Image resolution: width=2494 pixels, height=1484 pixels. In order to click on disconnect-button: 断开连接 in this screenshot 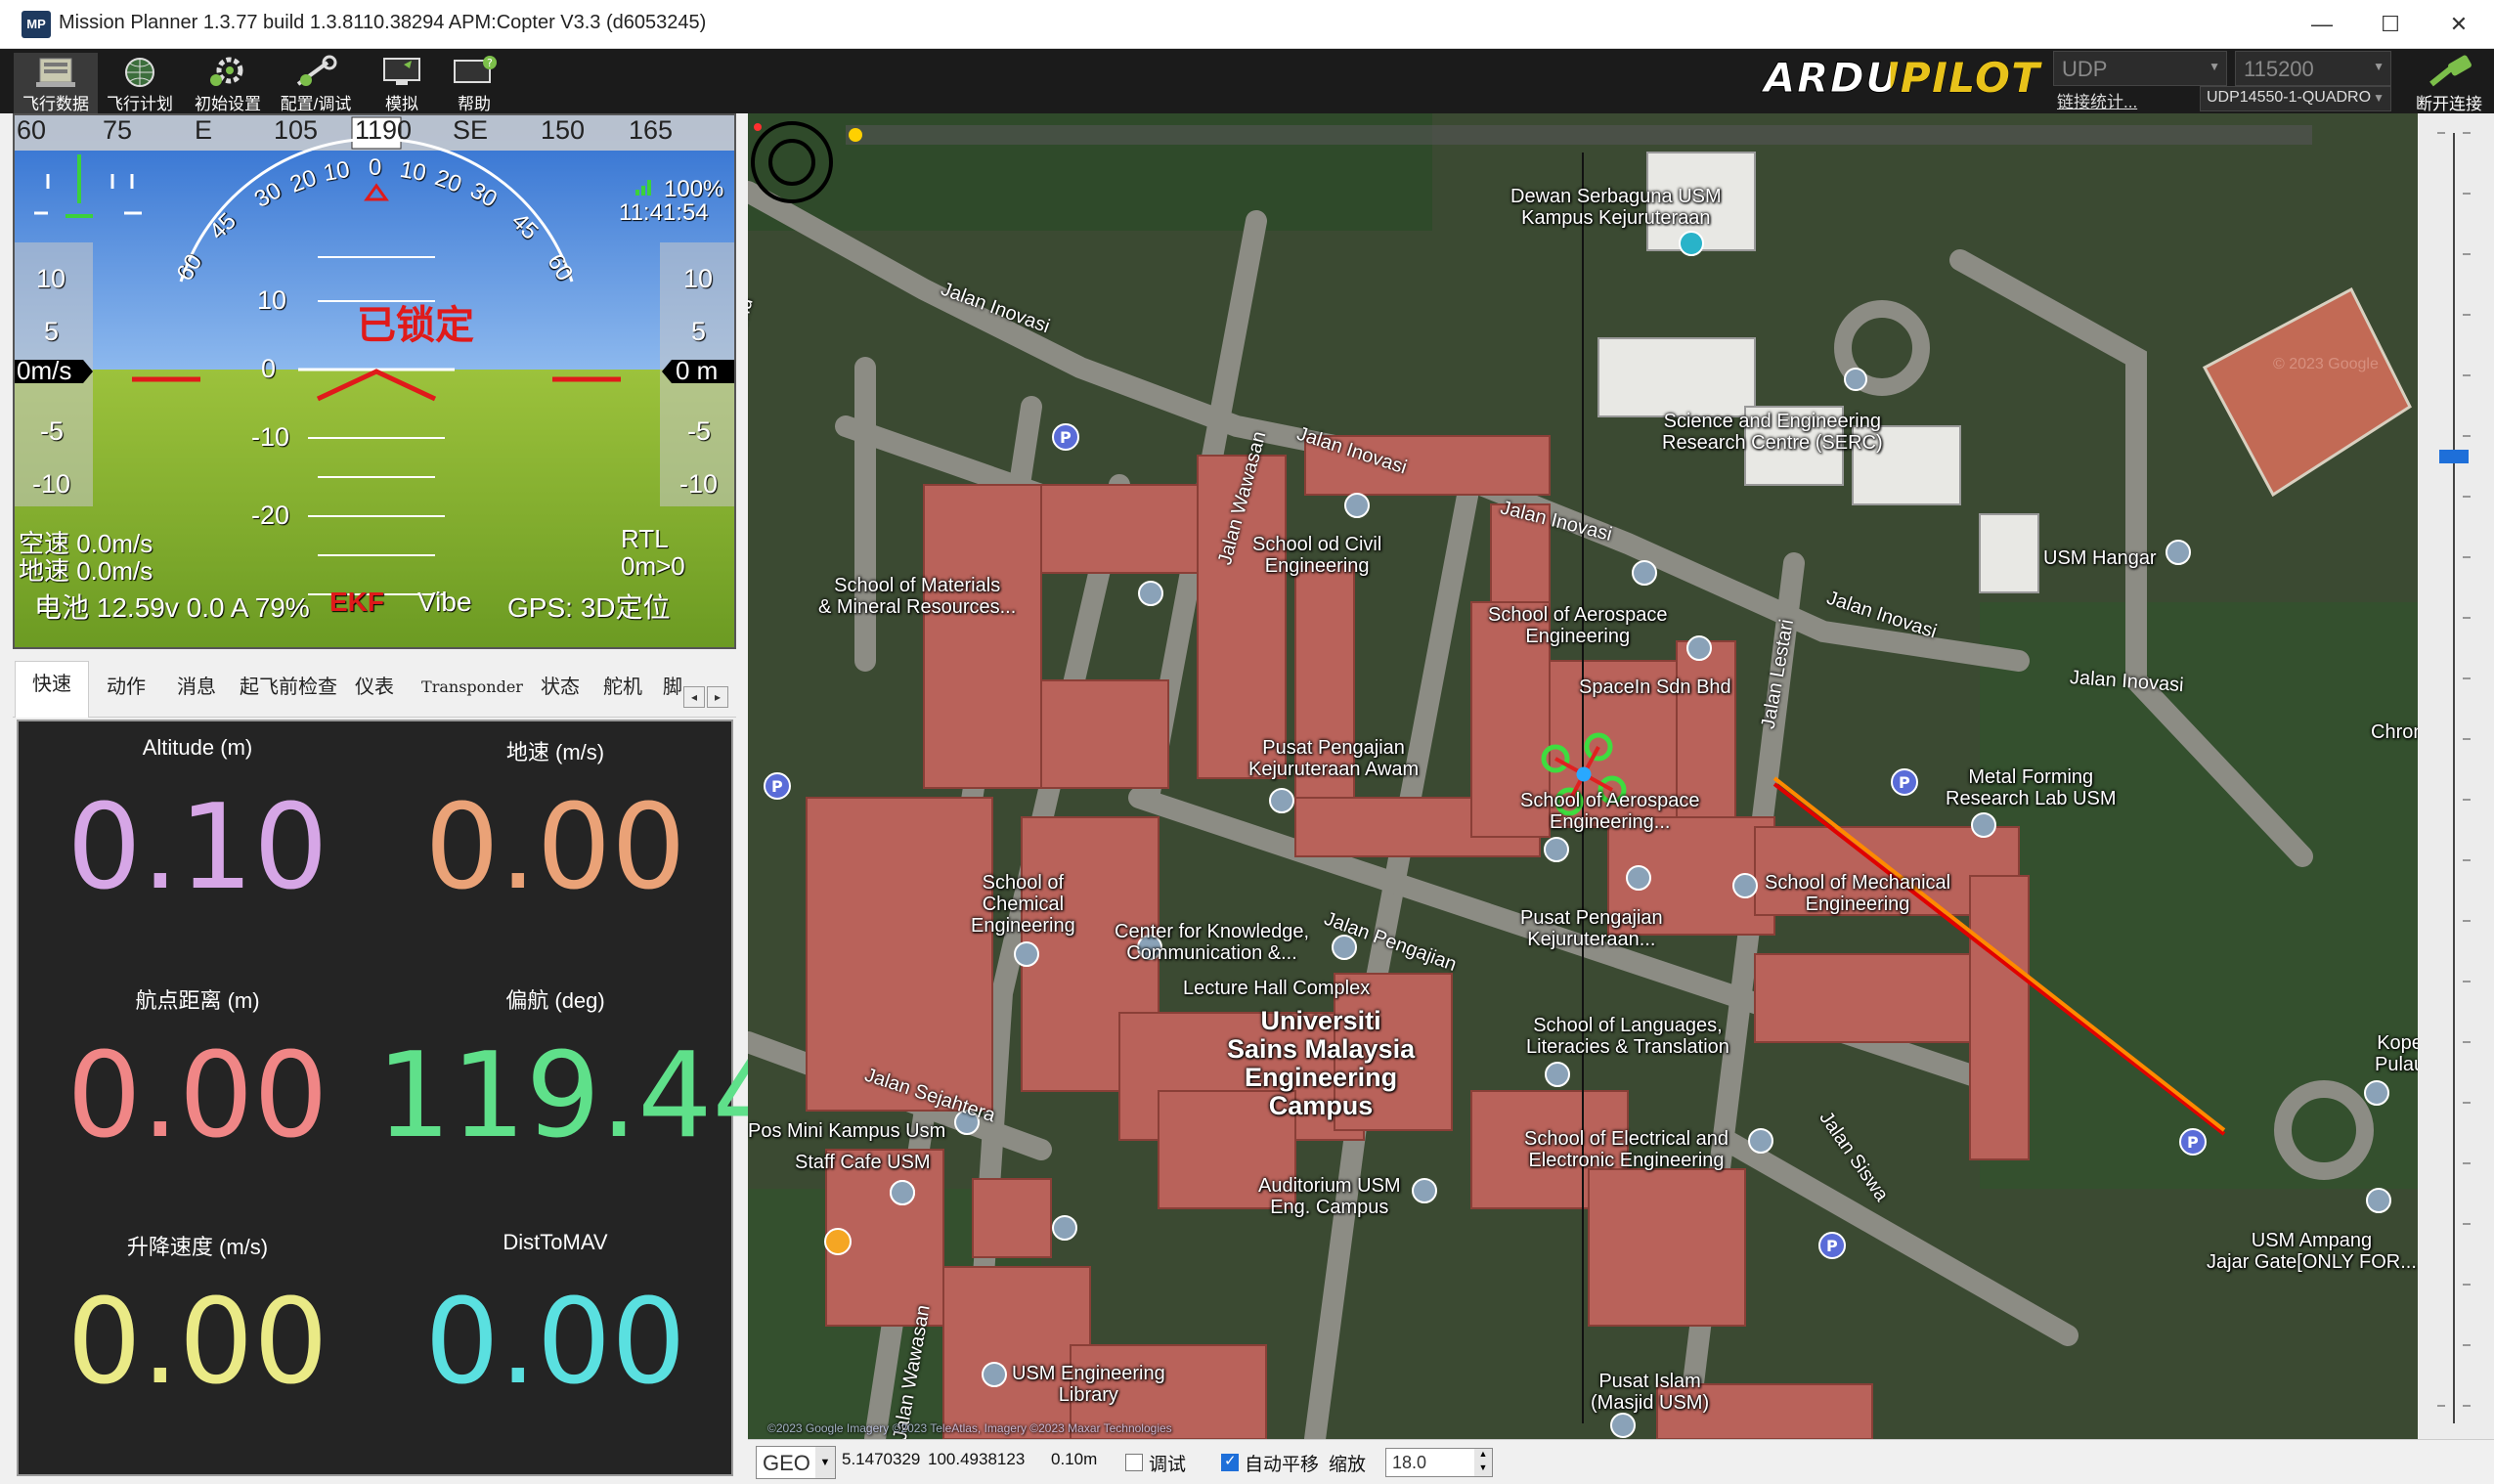, I will do `click(2449, 83)`.